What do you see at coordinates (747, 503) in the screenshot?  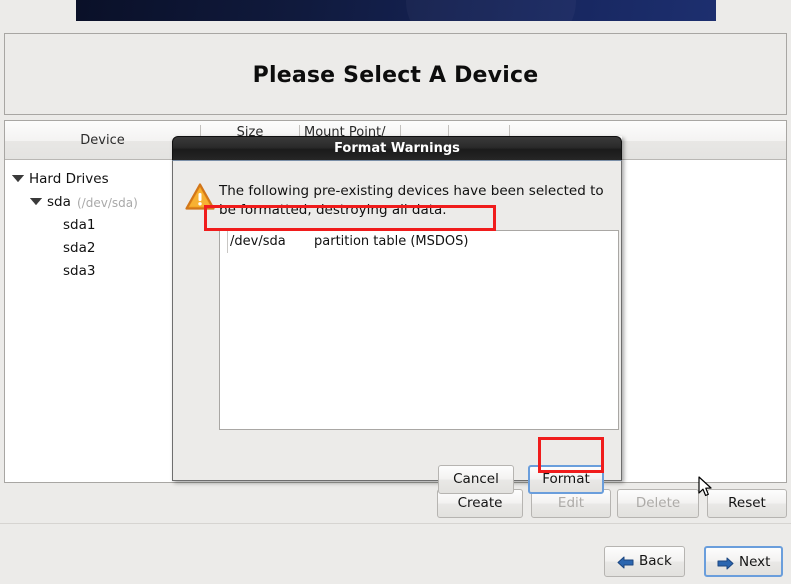 I see `reset-button: Reset` at bounding box center [747, 503].